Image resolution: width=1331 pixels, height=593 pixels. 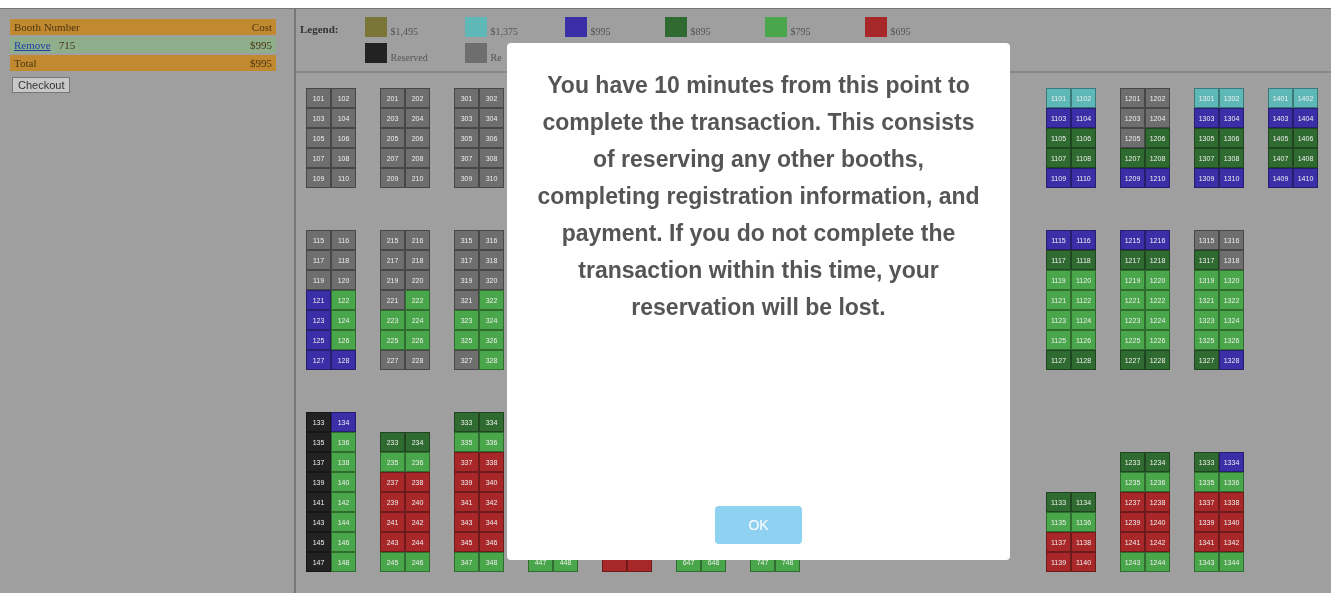 I want to click on legend-text: $1,375, so click(x=504, y=31).